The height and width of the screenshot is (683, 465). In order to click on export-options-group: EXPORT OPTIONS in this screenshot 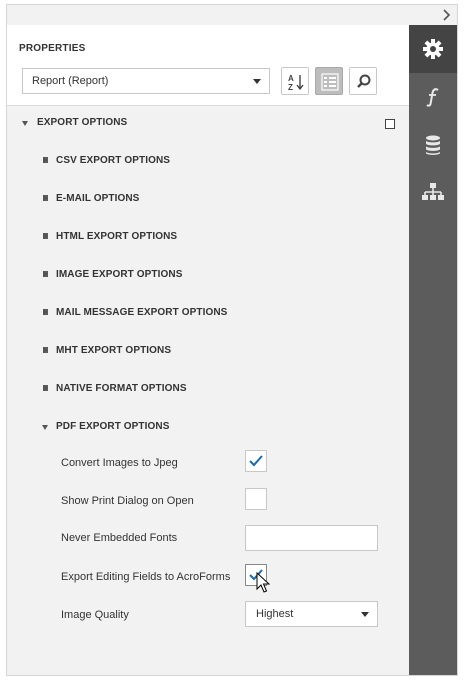, I will do `click(208, 123)`.